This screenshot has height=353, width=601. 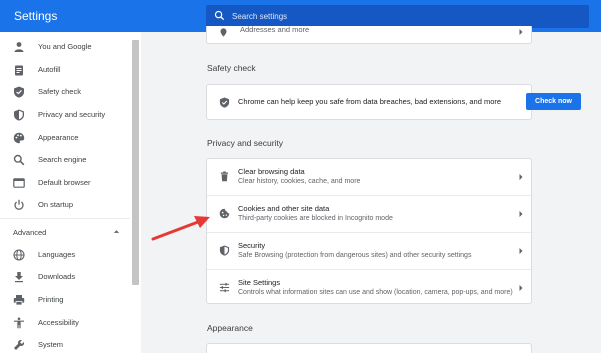 I want to click on palette-icon, so click(x=19, y=138).